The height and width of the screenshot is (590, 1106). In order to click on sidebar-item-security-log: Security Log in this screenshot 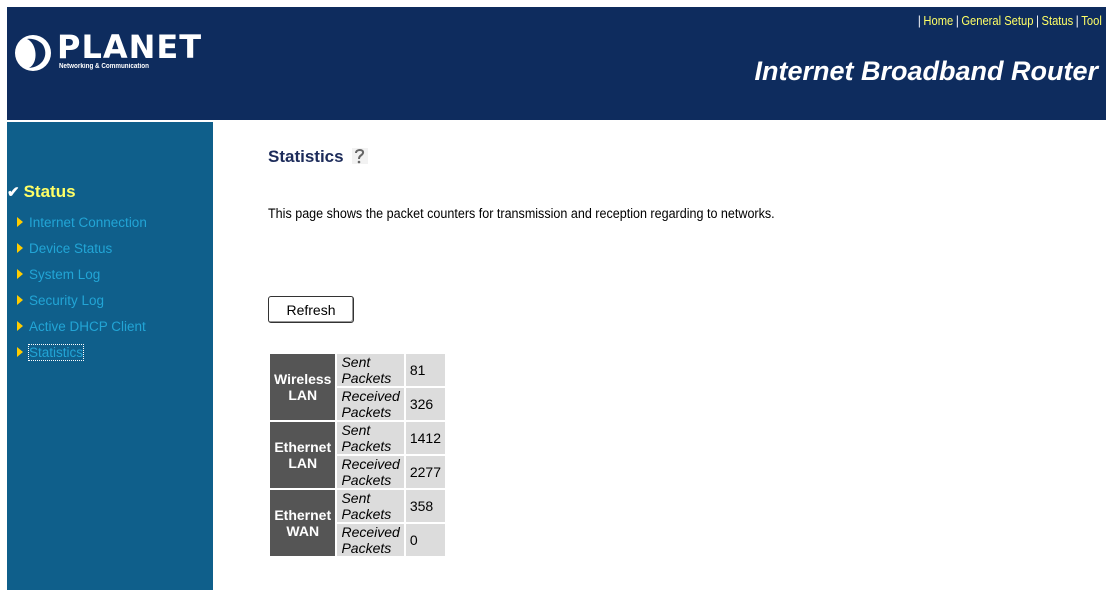, I will do `click(82, 305)`.